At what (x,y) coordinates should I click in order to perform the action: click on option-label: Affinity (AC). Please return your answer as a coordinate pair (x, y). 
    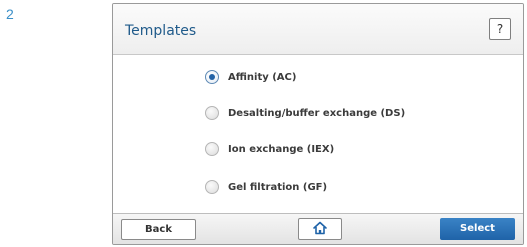
    Looking at the image, I should click on (262, 77).